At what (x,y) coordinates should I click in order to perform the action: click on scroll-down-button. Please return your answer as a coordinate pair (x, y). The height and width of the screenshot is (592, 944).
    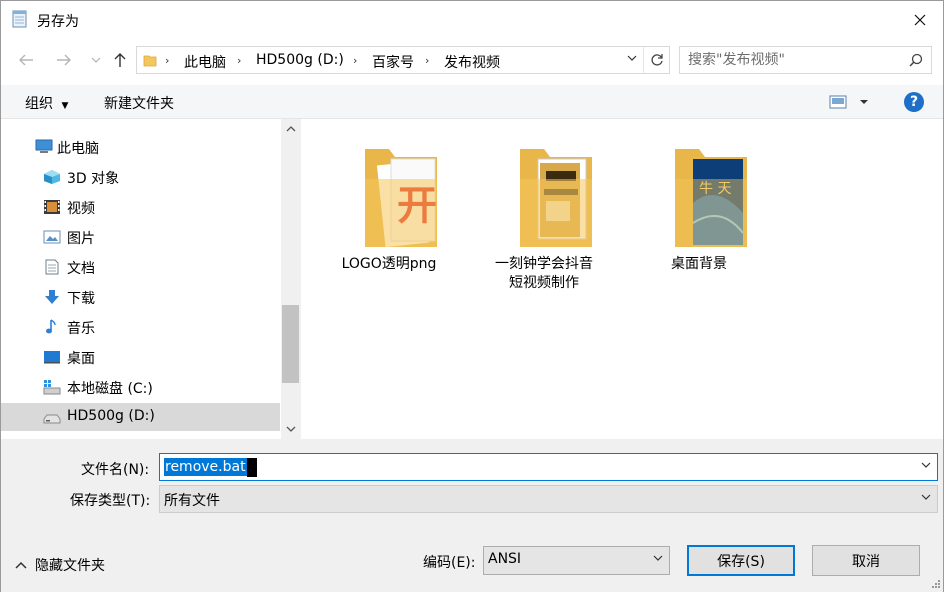
    Looking at the image, I should click on (290, 429).